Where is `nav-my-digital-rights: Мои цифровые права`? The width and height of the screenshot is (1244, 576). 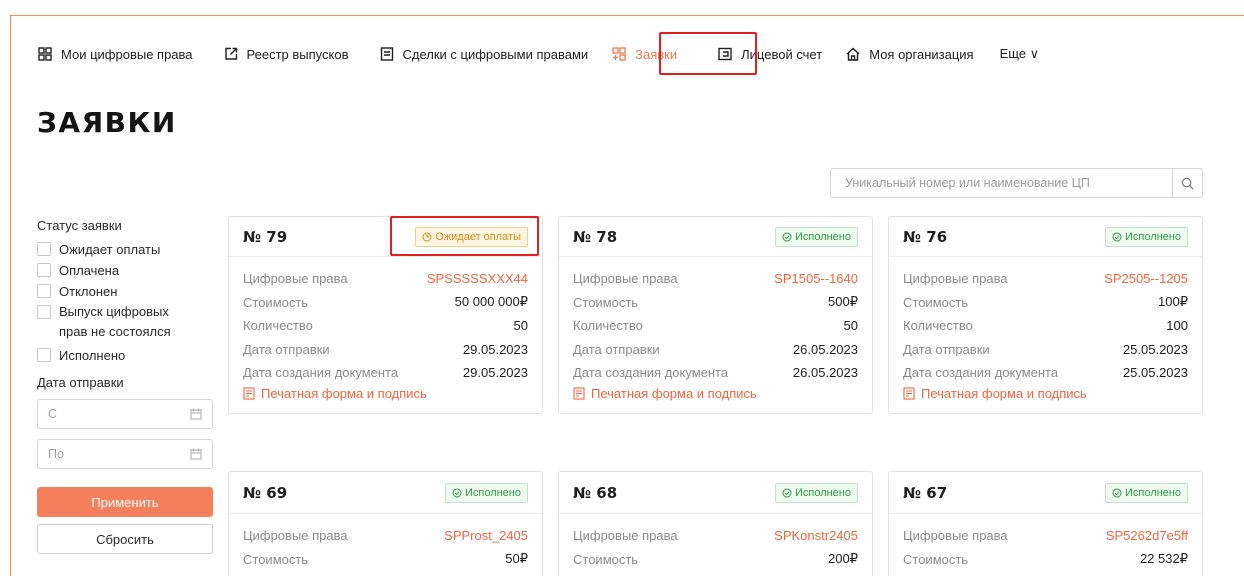
nav-my-digital-rights: Мои цифровые права is located at coordinates (115, 54).